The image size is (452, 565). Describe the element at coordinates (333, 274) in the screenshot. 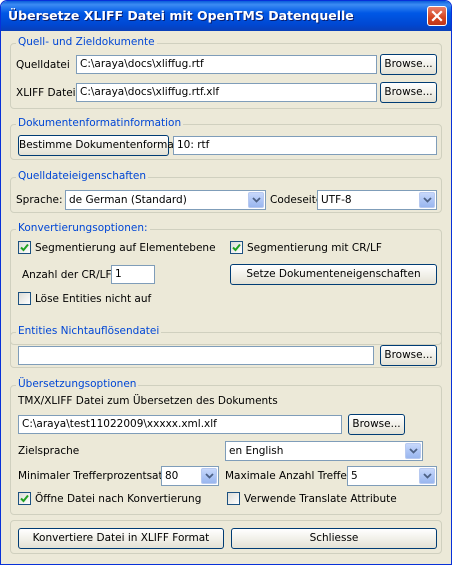

I see `set-document-props-button: Setze Dokumenteneigenschaften` at that location.